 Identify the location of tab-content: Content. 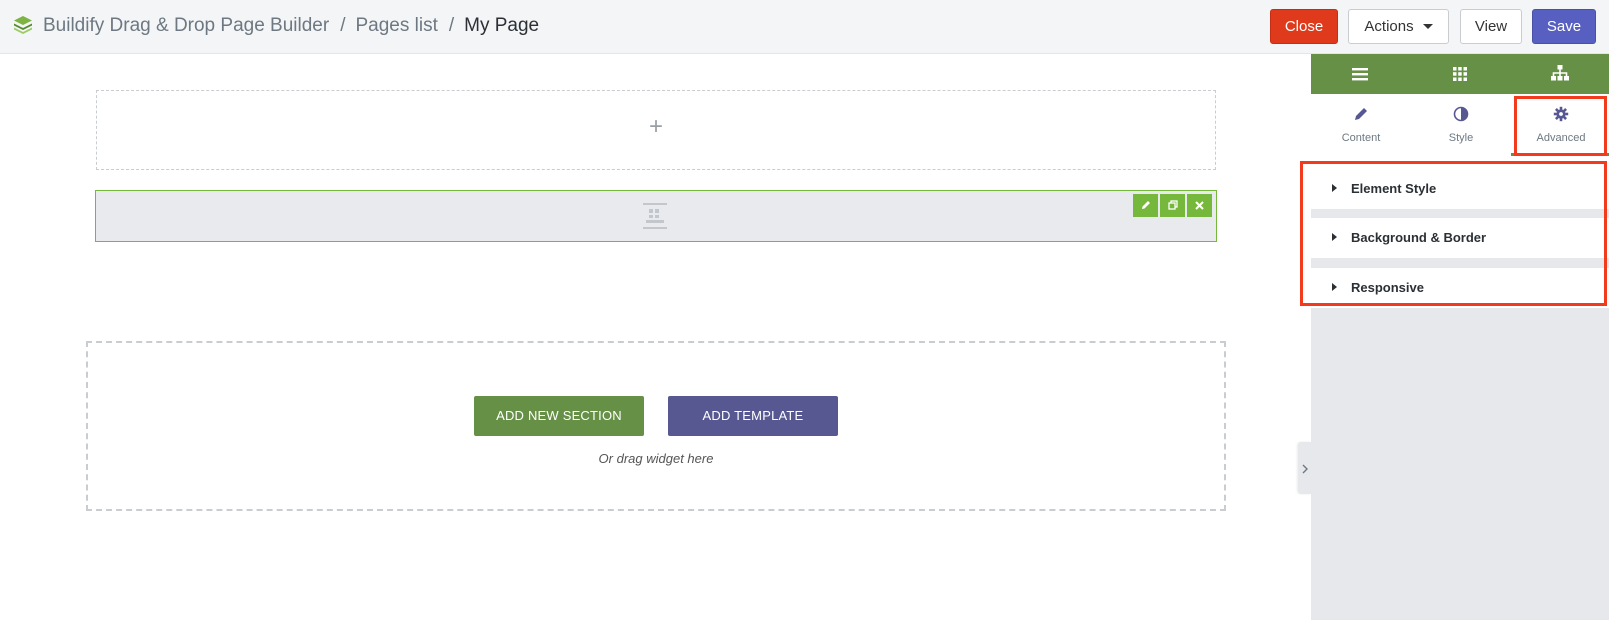
(1361, 125).